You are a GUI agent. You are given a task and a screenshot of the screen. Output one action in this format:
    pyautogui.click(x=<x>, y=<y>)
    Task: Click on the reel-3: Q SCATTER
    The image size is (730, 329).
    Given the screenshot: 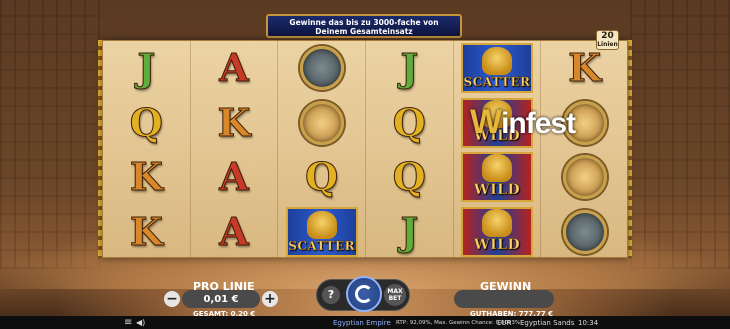 What is the action you would take?
    pyautogui.click(x=322, y=150)
    